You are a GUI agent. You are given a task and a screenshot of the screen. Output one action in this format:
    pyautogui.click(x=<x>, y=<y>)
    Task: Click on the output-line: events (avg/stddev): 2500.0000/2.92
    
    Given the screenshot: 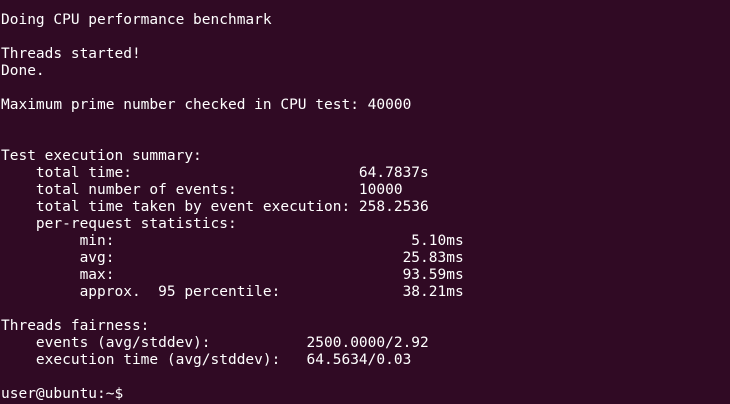 What is the action you would take?
    pyautogui.click(x=215, y=343)
    